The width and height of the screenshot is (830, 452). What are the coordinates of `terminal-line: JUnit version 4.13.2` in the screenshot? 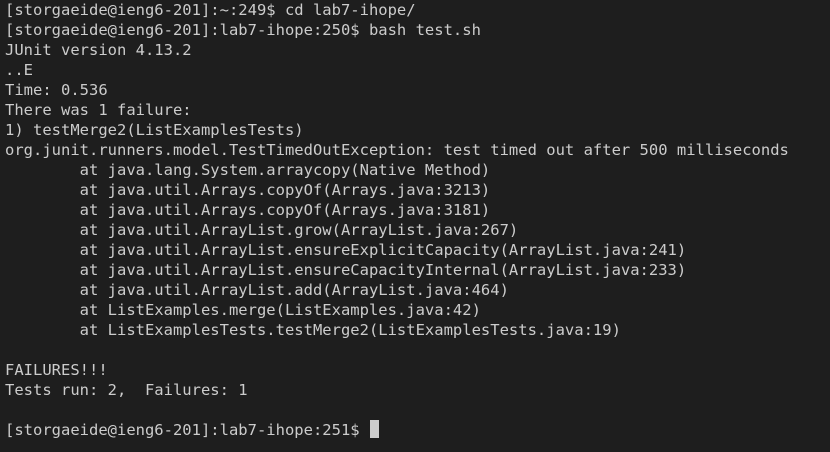 It's located at (98, 50).